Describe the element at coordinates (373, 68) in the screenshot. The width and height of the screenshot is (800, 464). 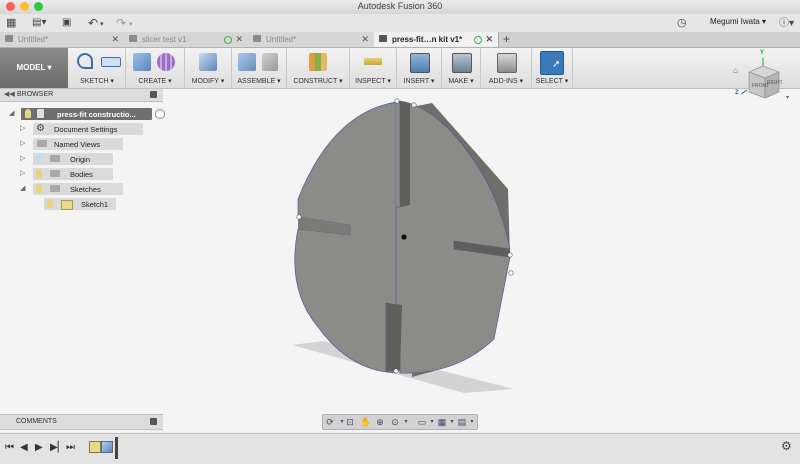
I see `inspect-group: INSPECT ▾` at that location.